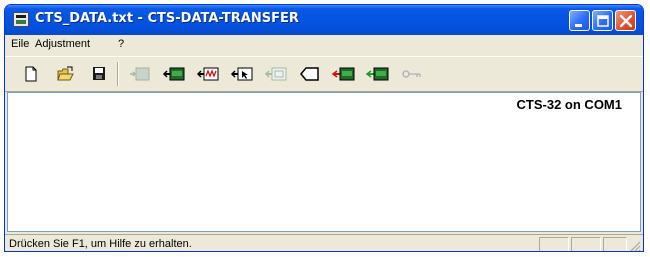 Image resolution: width=650 pixels, height=257 pixels. I want to click on open-button, so click(65, 74).